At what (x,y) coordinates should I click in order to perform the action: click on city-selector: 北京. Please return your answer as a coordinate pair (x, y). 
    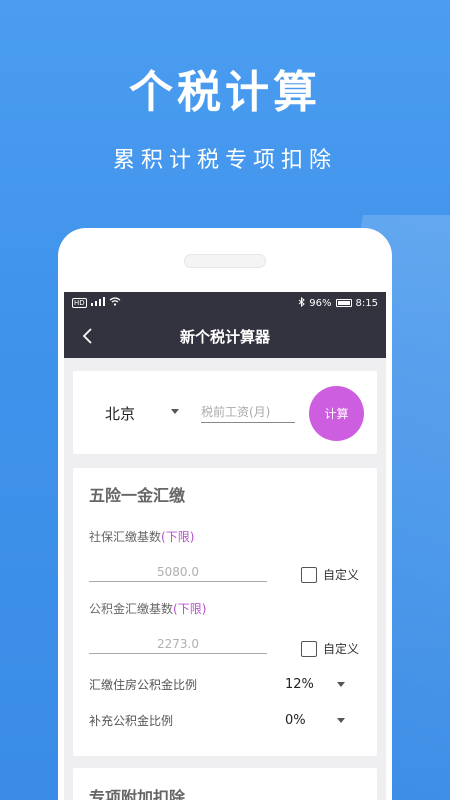
    Looking at the image, I should click on (120, 413).